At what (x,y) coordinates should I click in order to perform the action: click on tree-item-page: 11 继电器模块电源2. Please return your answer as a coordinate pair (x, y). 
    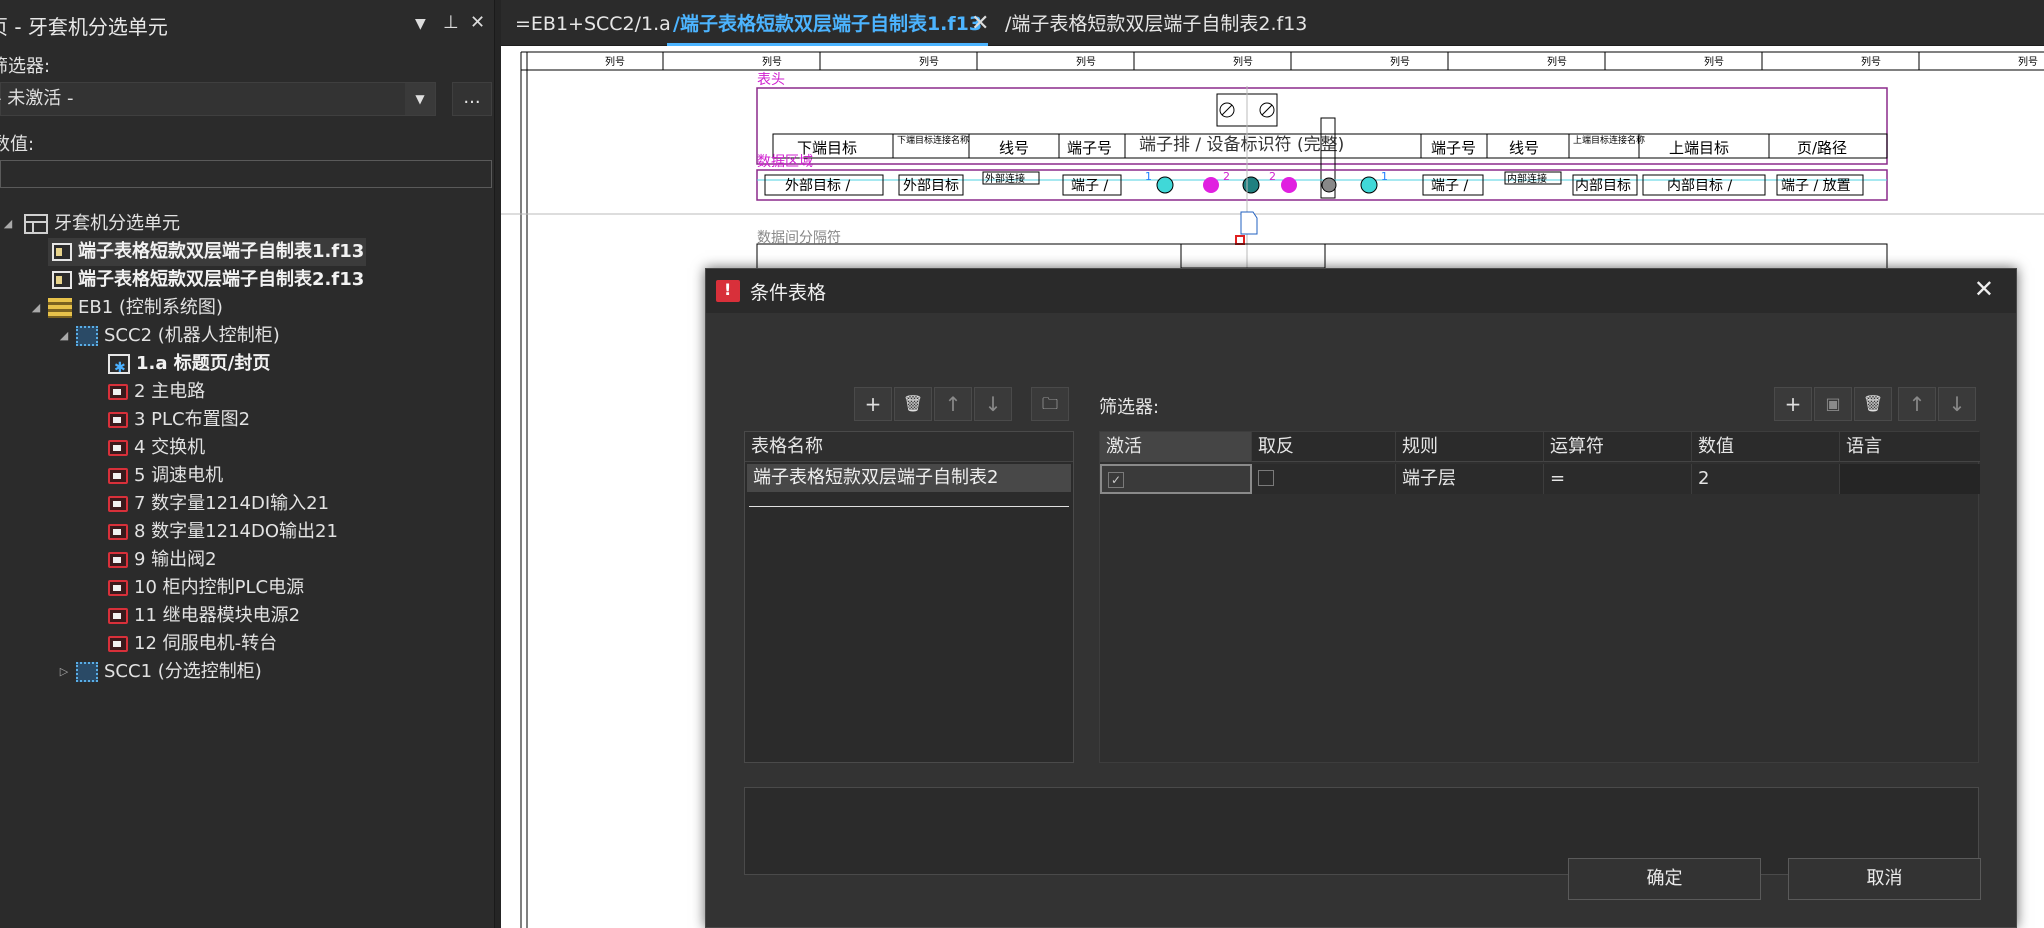
    Looking at the image, I should click on (204, 616).